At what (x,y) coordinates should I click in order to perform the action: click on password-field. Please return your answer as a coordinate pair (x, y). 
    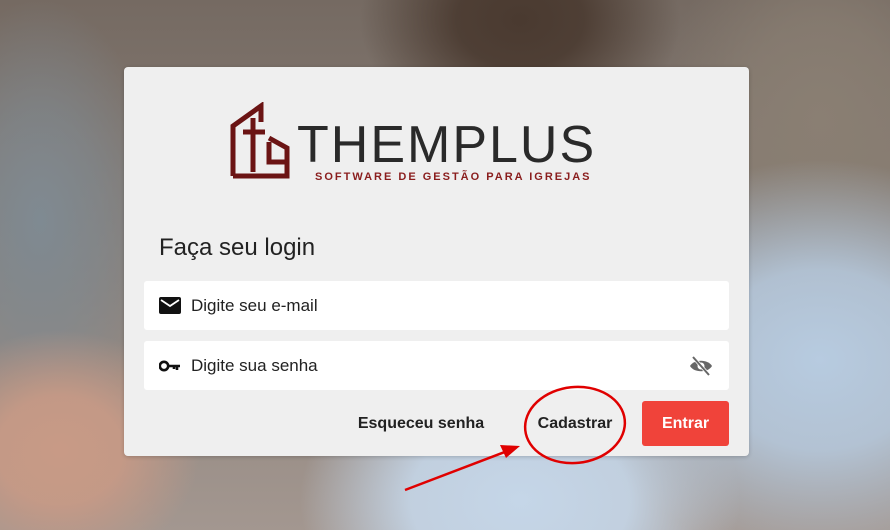
    Looking at the image, I should click on (436, 365).